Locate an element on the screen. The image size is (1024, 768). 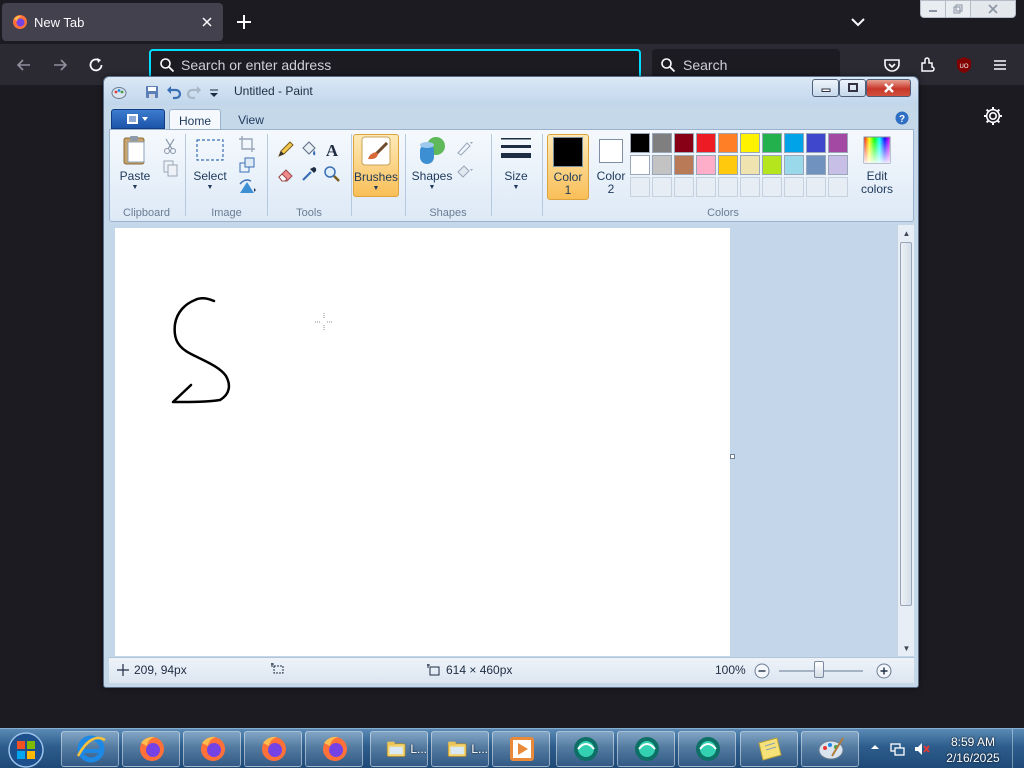
maximize-icon is located at coordinates (852, 88).